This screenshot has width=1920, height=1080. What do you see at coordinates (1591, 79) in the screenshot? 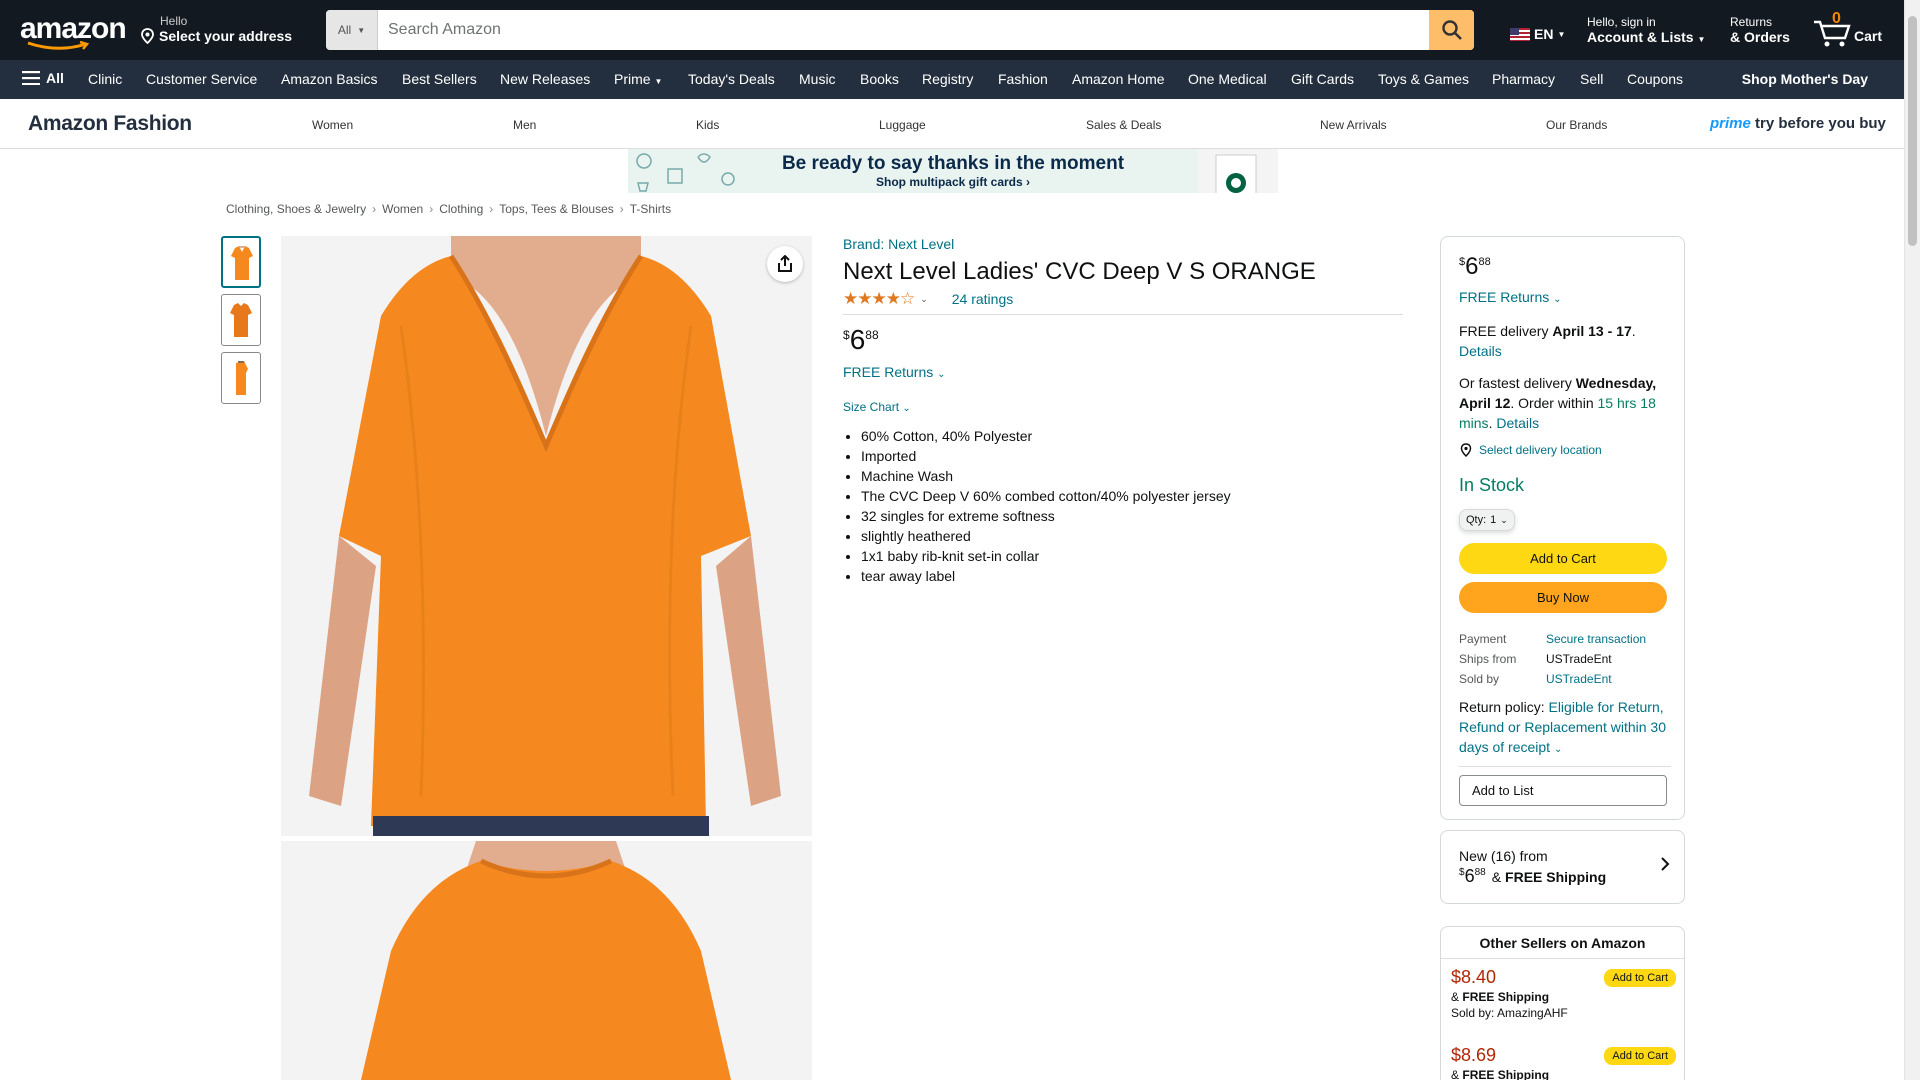
I see `nav-item-sell: Sell` at bounding box center [1591, 79].